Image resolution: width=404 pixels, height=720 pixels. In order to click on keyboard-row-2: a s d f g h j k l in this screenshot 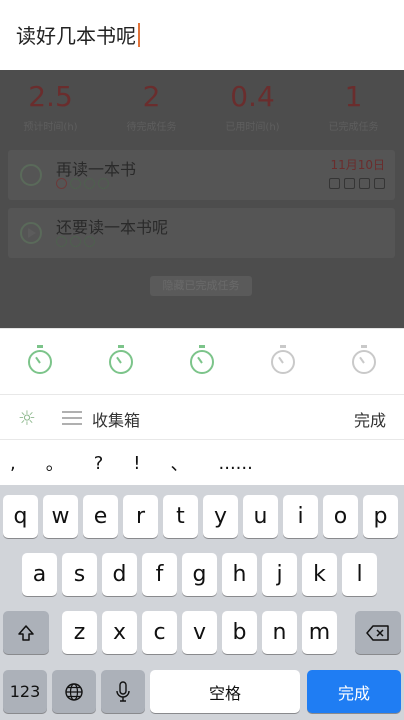, I will do `click(202, 575)`.